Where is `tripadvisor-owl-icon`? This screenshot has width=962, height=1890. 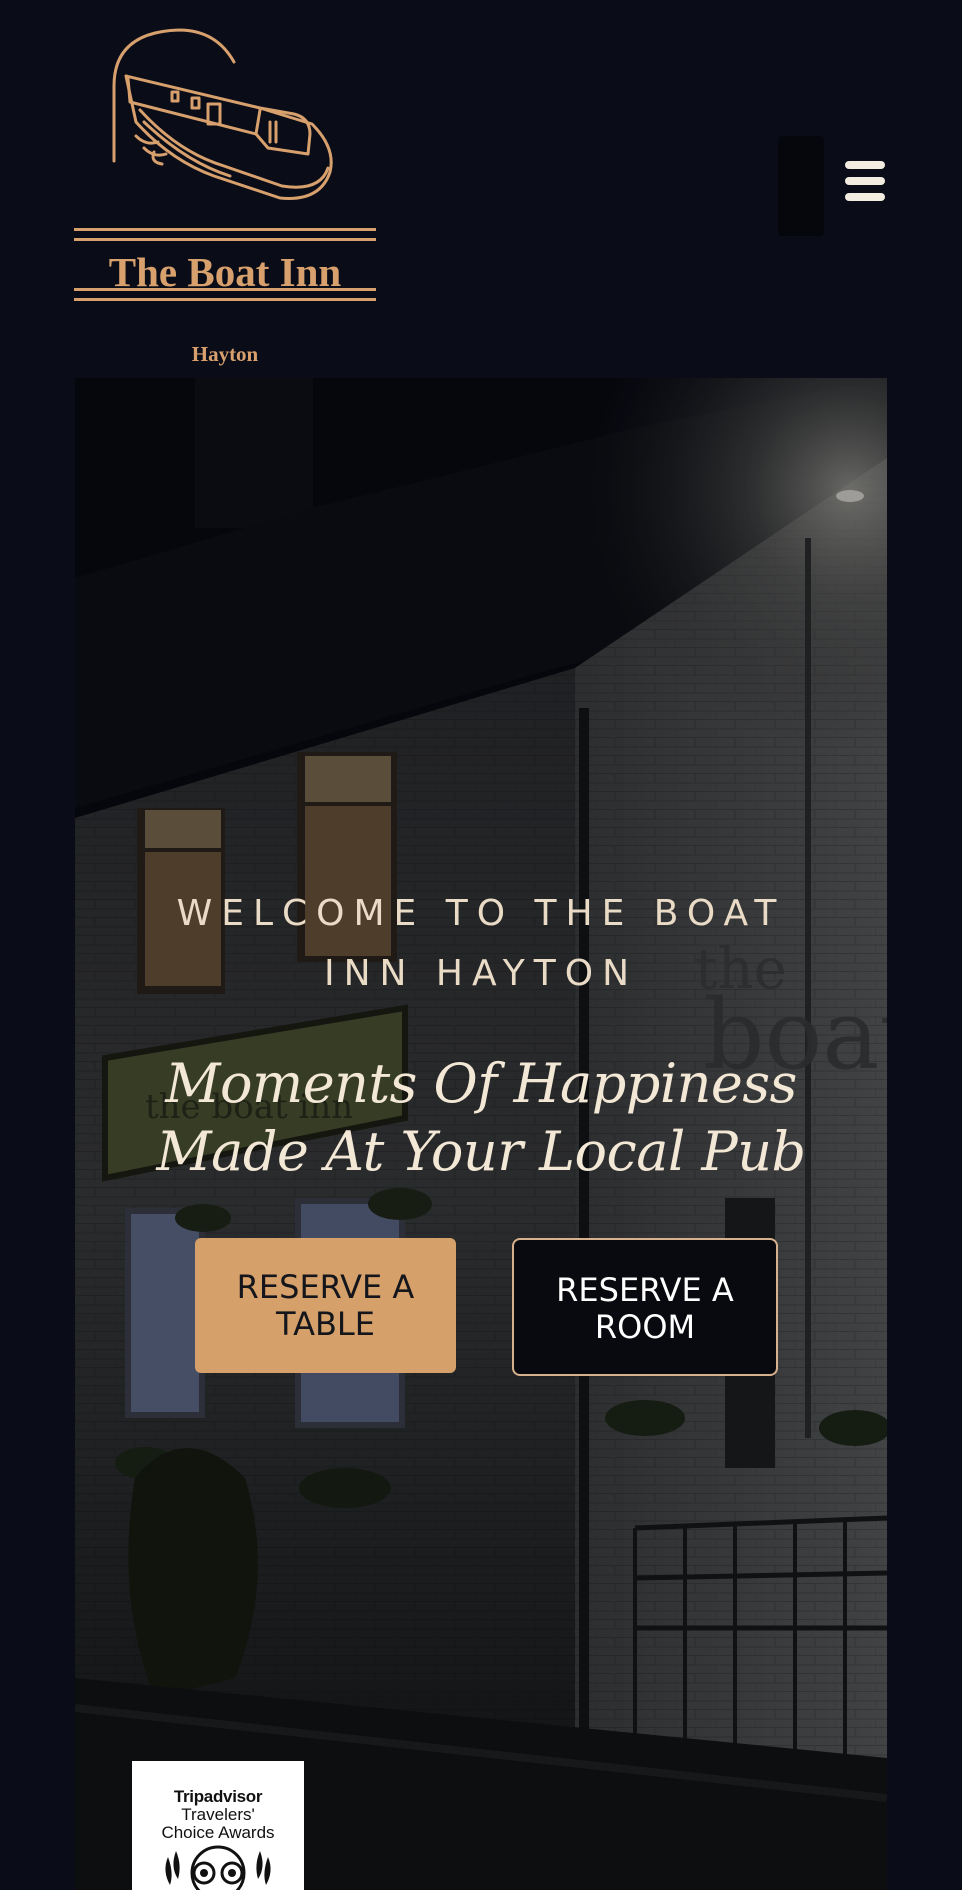 tripadvisor-owl-icon is located at coordinates (218, 1867).